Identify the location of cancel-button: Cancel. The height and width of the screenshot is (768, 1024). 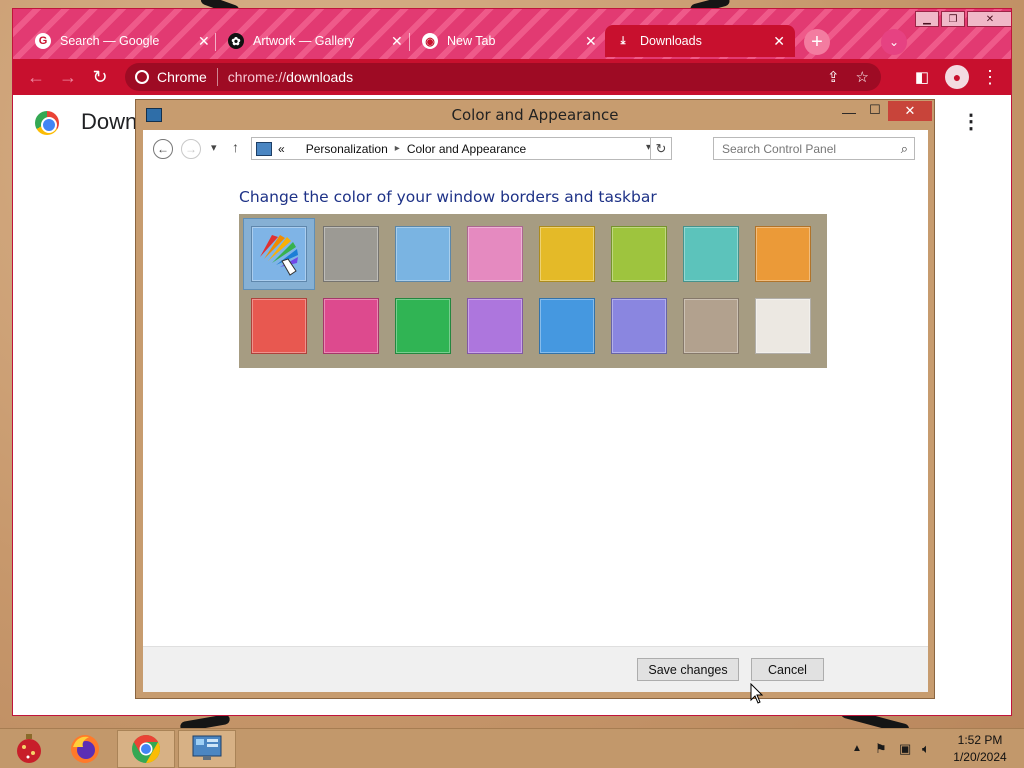
(787, 669).